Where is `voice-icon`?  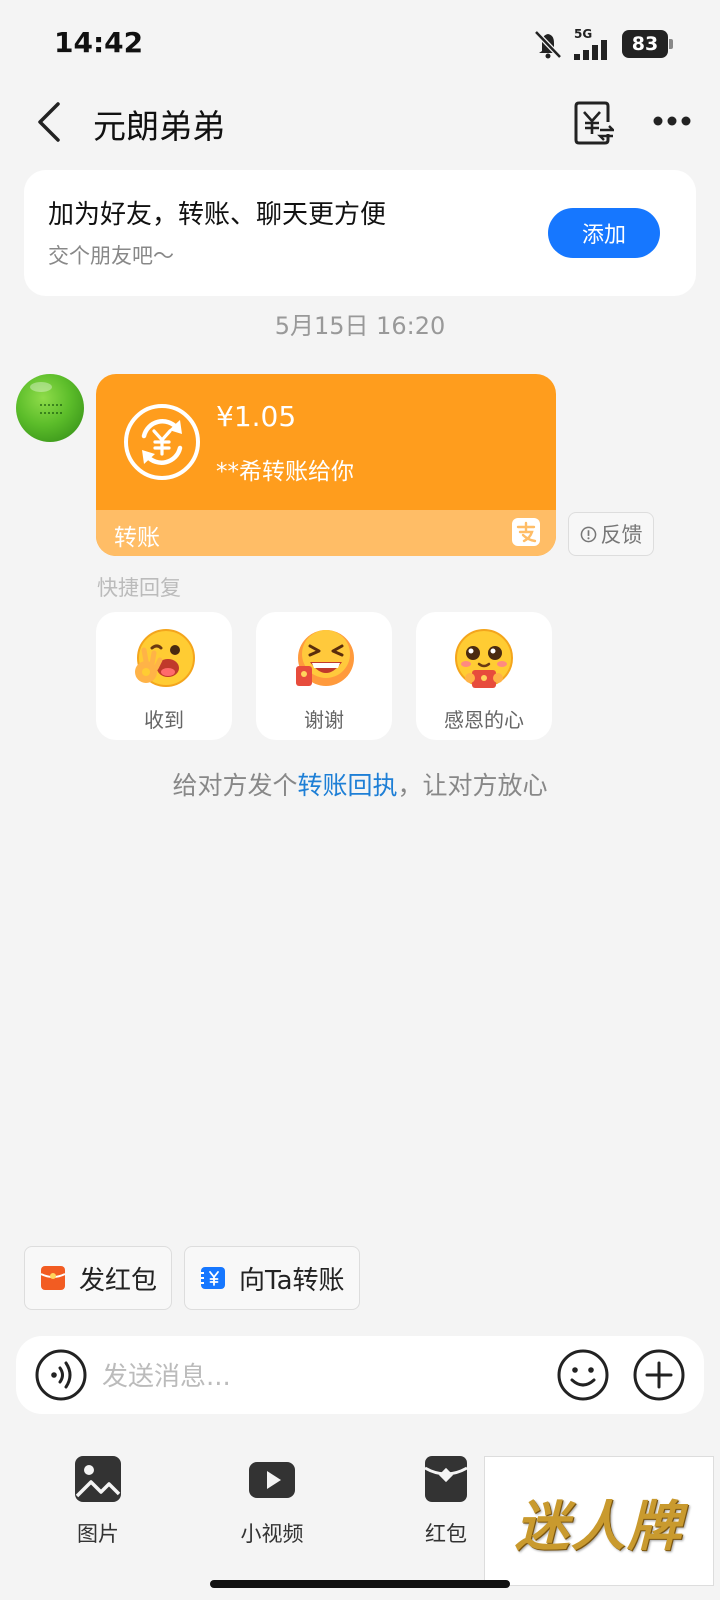 voice-icon is located at coordinates (61, 1375).